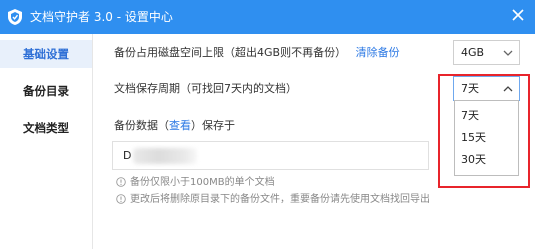 The width and height of the screenshot is (535, 249). What do you see at coordinates (508, 89) in the screenshot?
I see `chevron-up-icon` at bounding box center [508, 89].